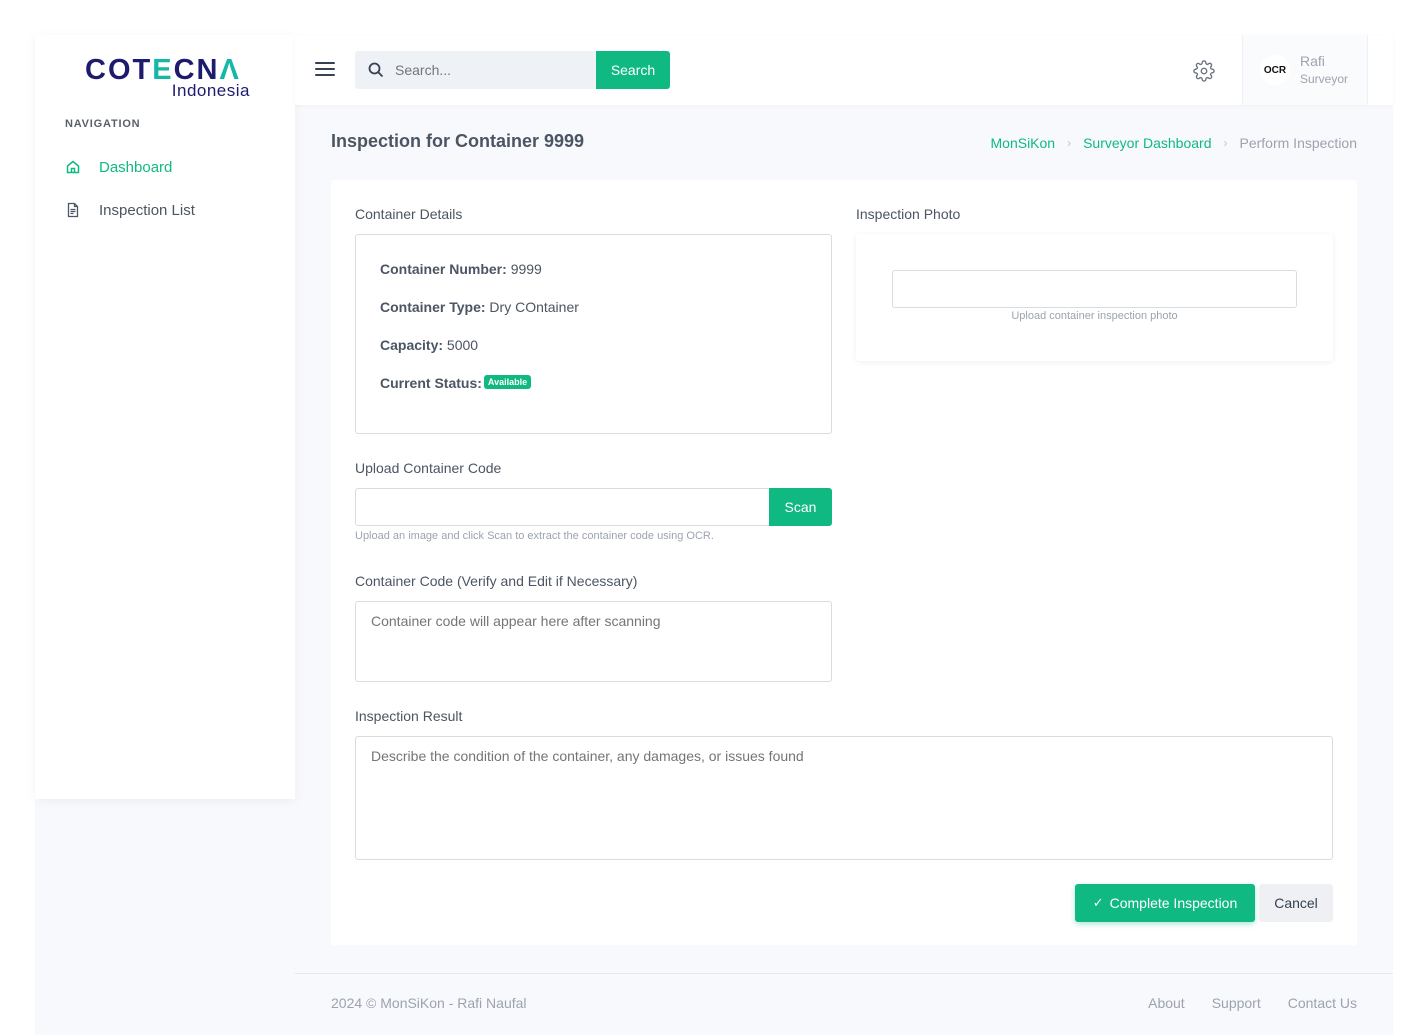  Describe the element at coordinates (526, 269) in the screenshot. I see `container-number-value: 9999` at that location.